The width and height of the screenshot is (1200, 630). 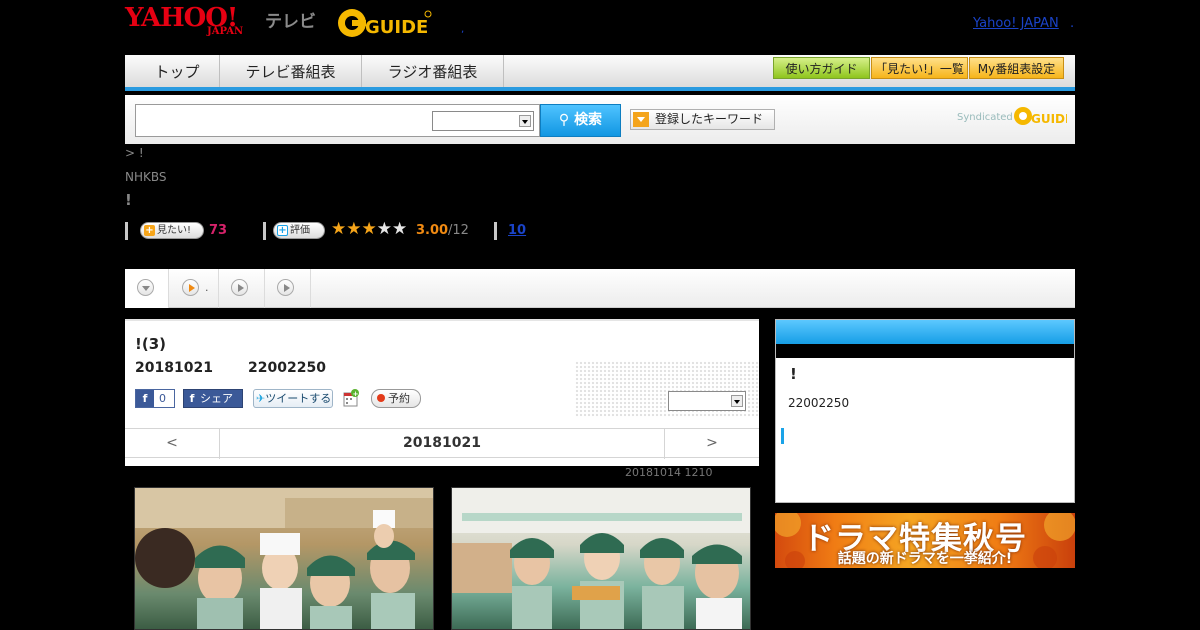 What do you see at coordinates (925, 332) in the screenshot?
I see `sidebar-header` at bounding box center [925, 332].